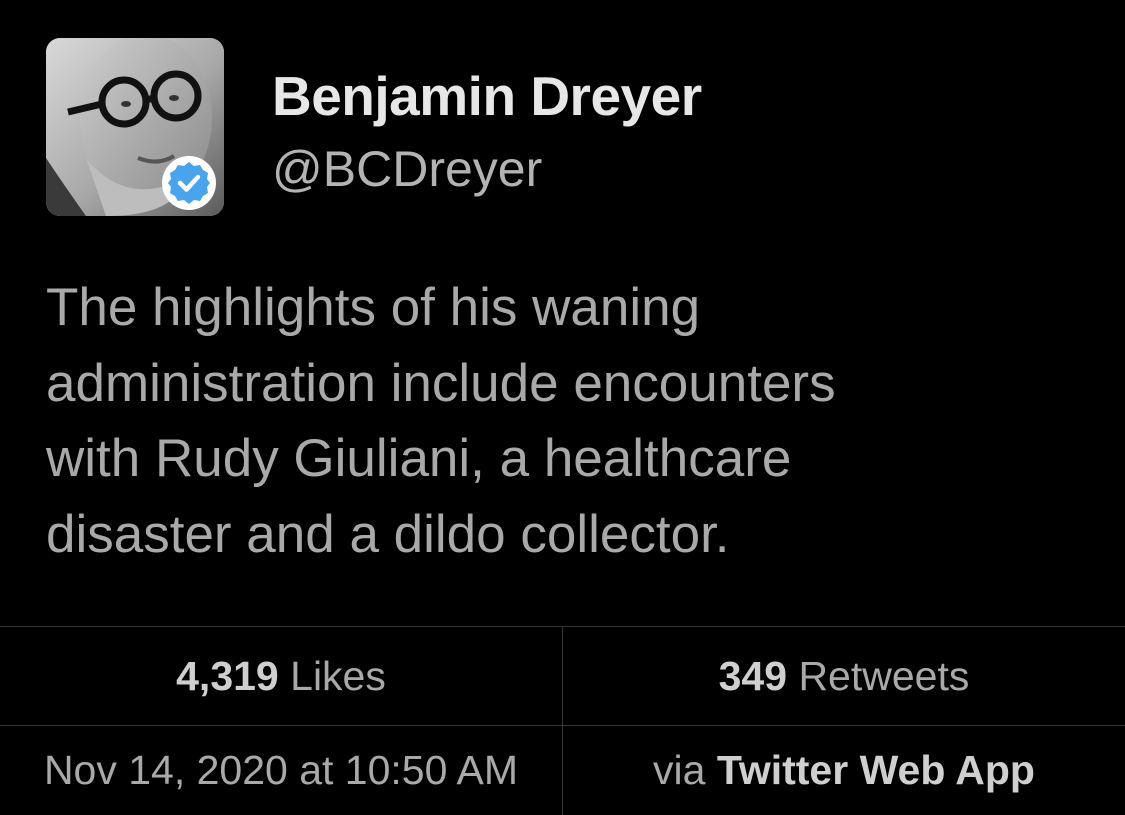 The height and width of the screenshot is (815, 1125). I want to click on verified-badge, so click(189, 183).